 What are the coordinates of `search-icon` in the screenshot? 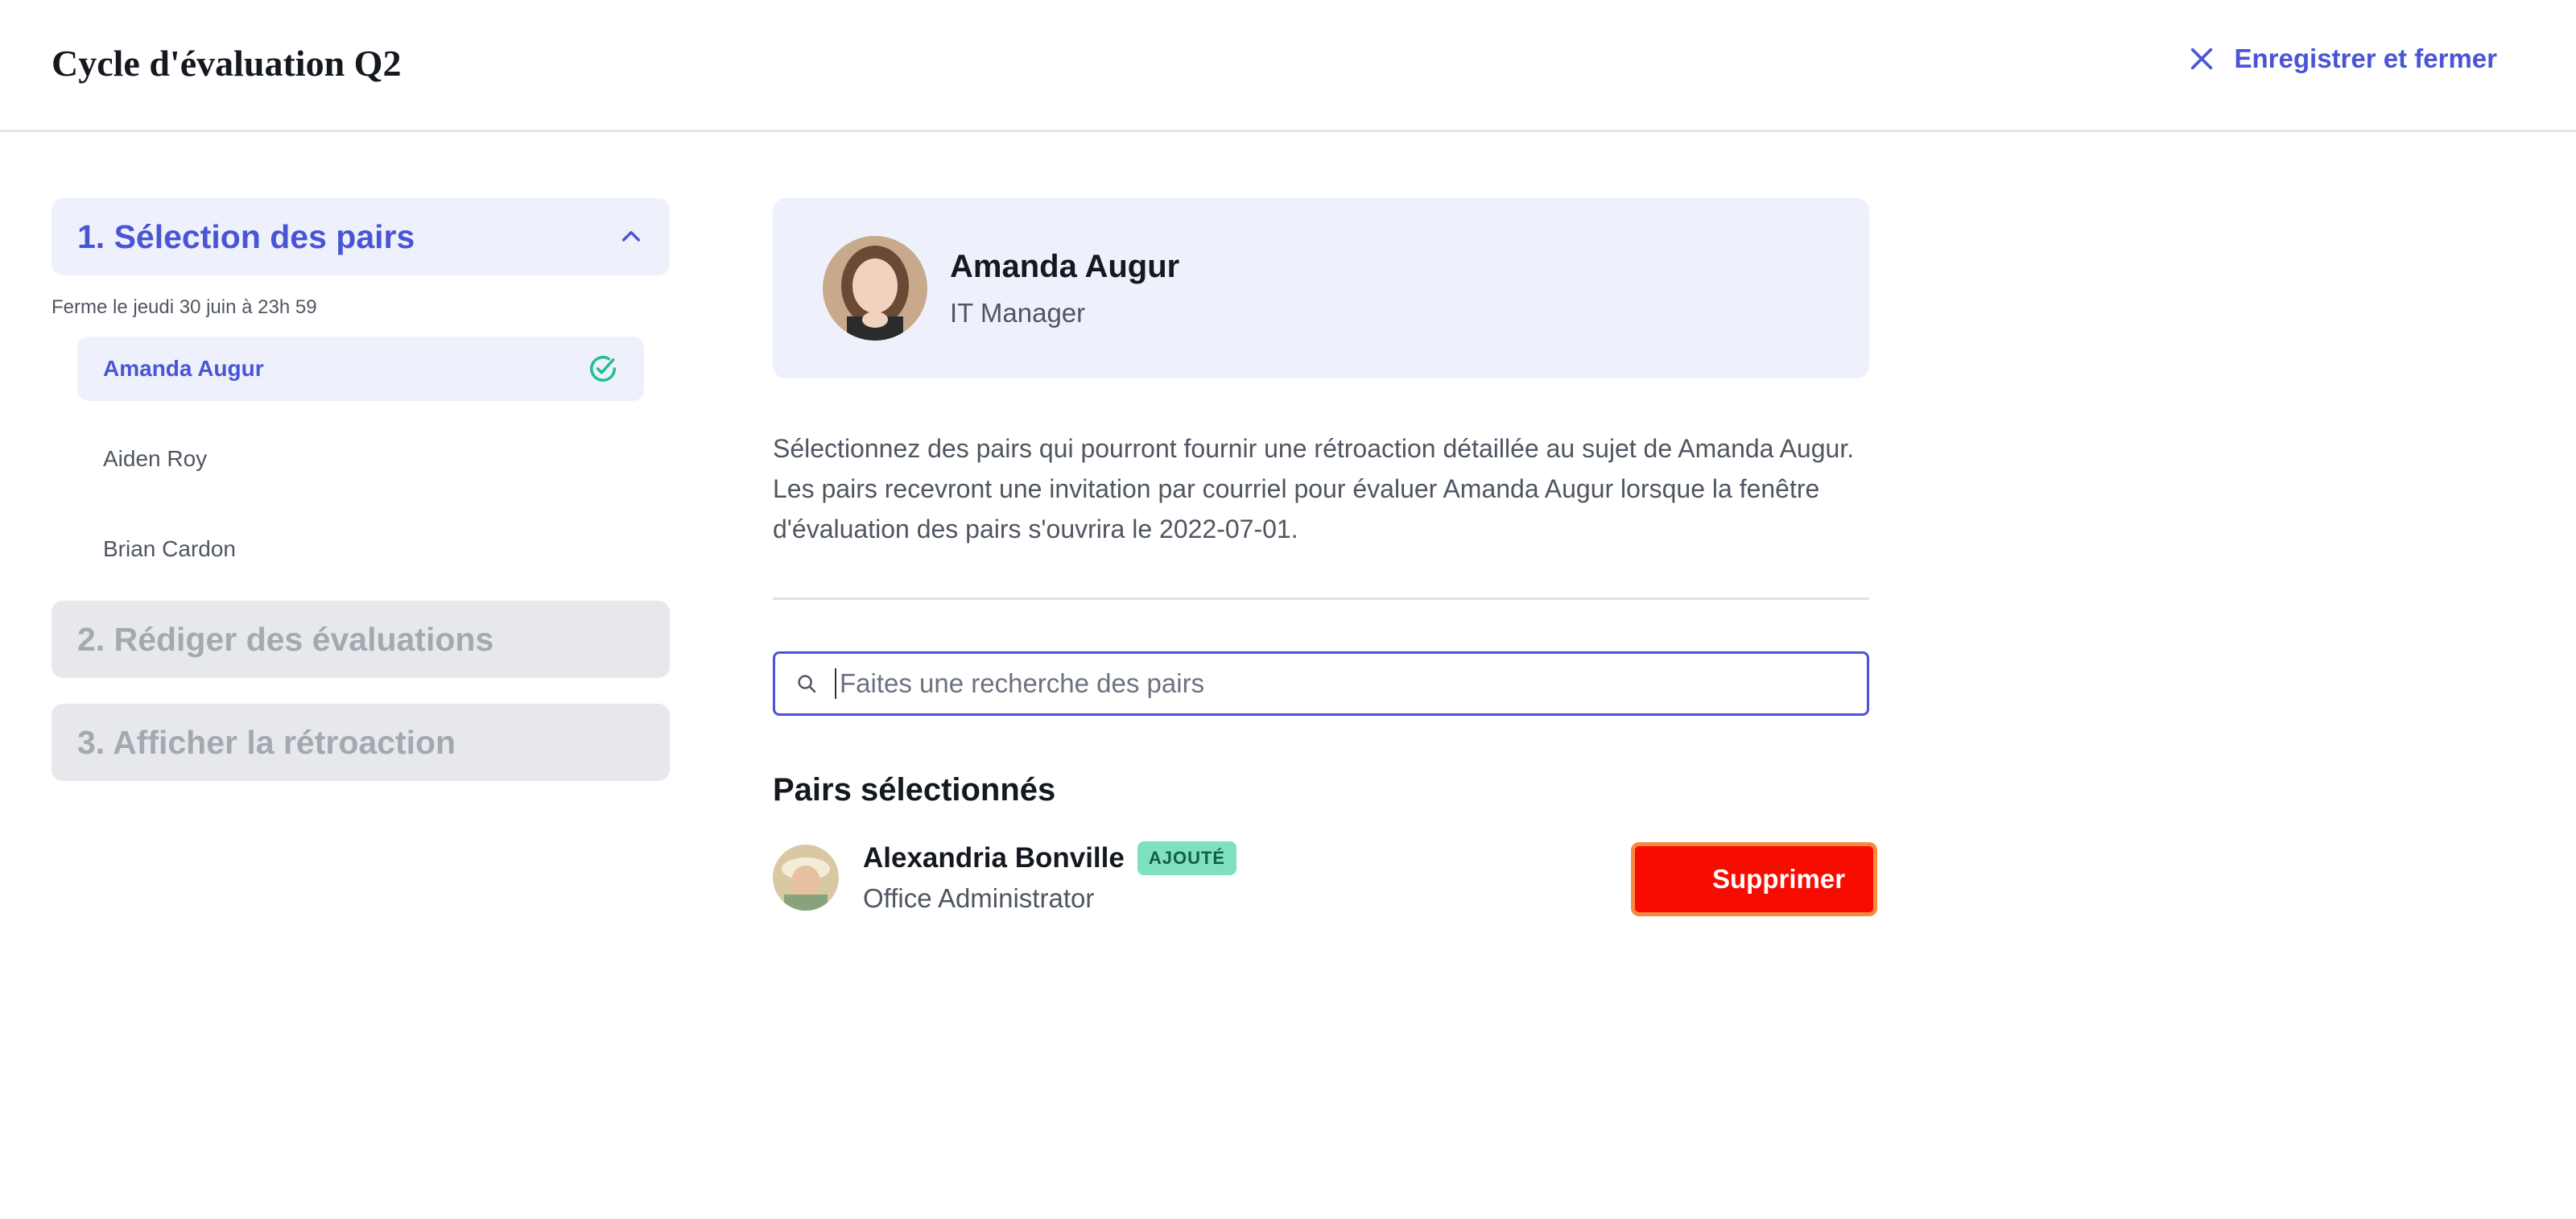 It's located at (807, 684).